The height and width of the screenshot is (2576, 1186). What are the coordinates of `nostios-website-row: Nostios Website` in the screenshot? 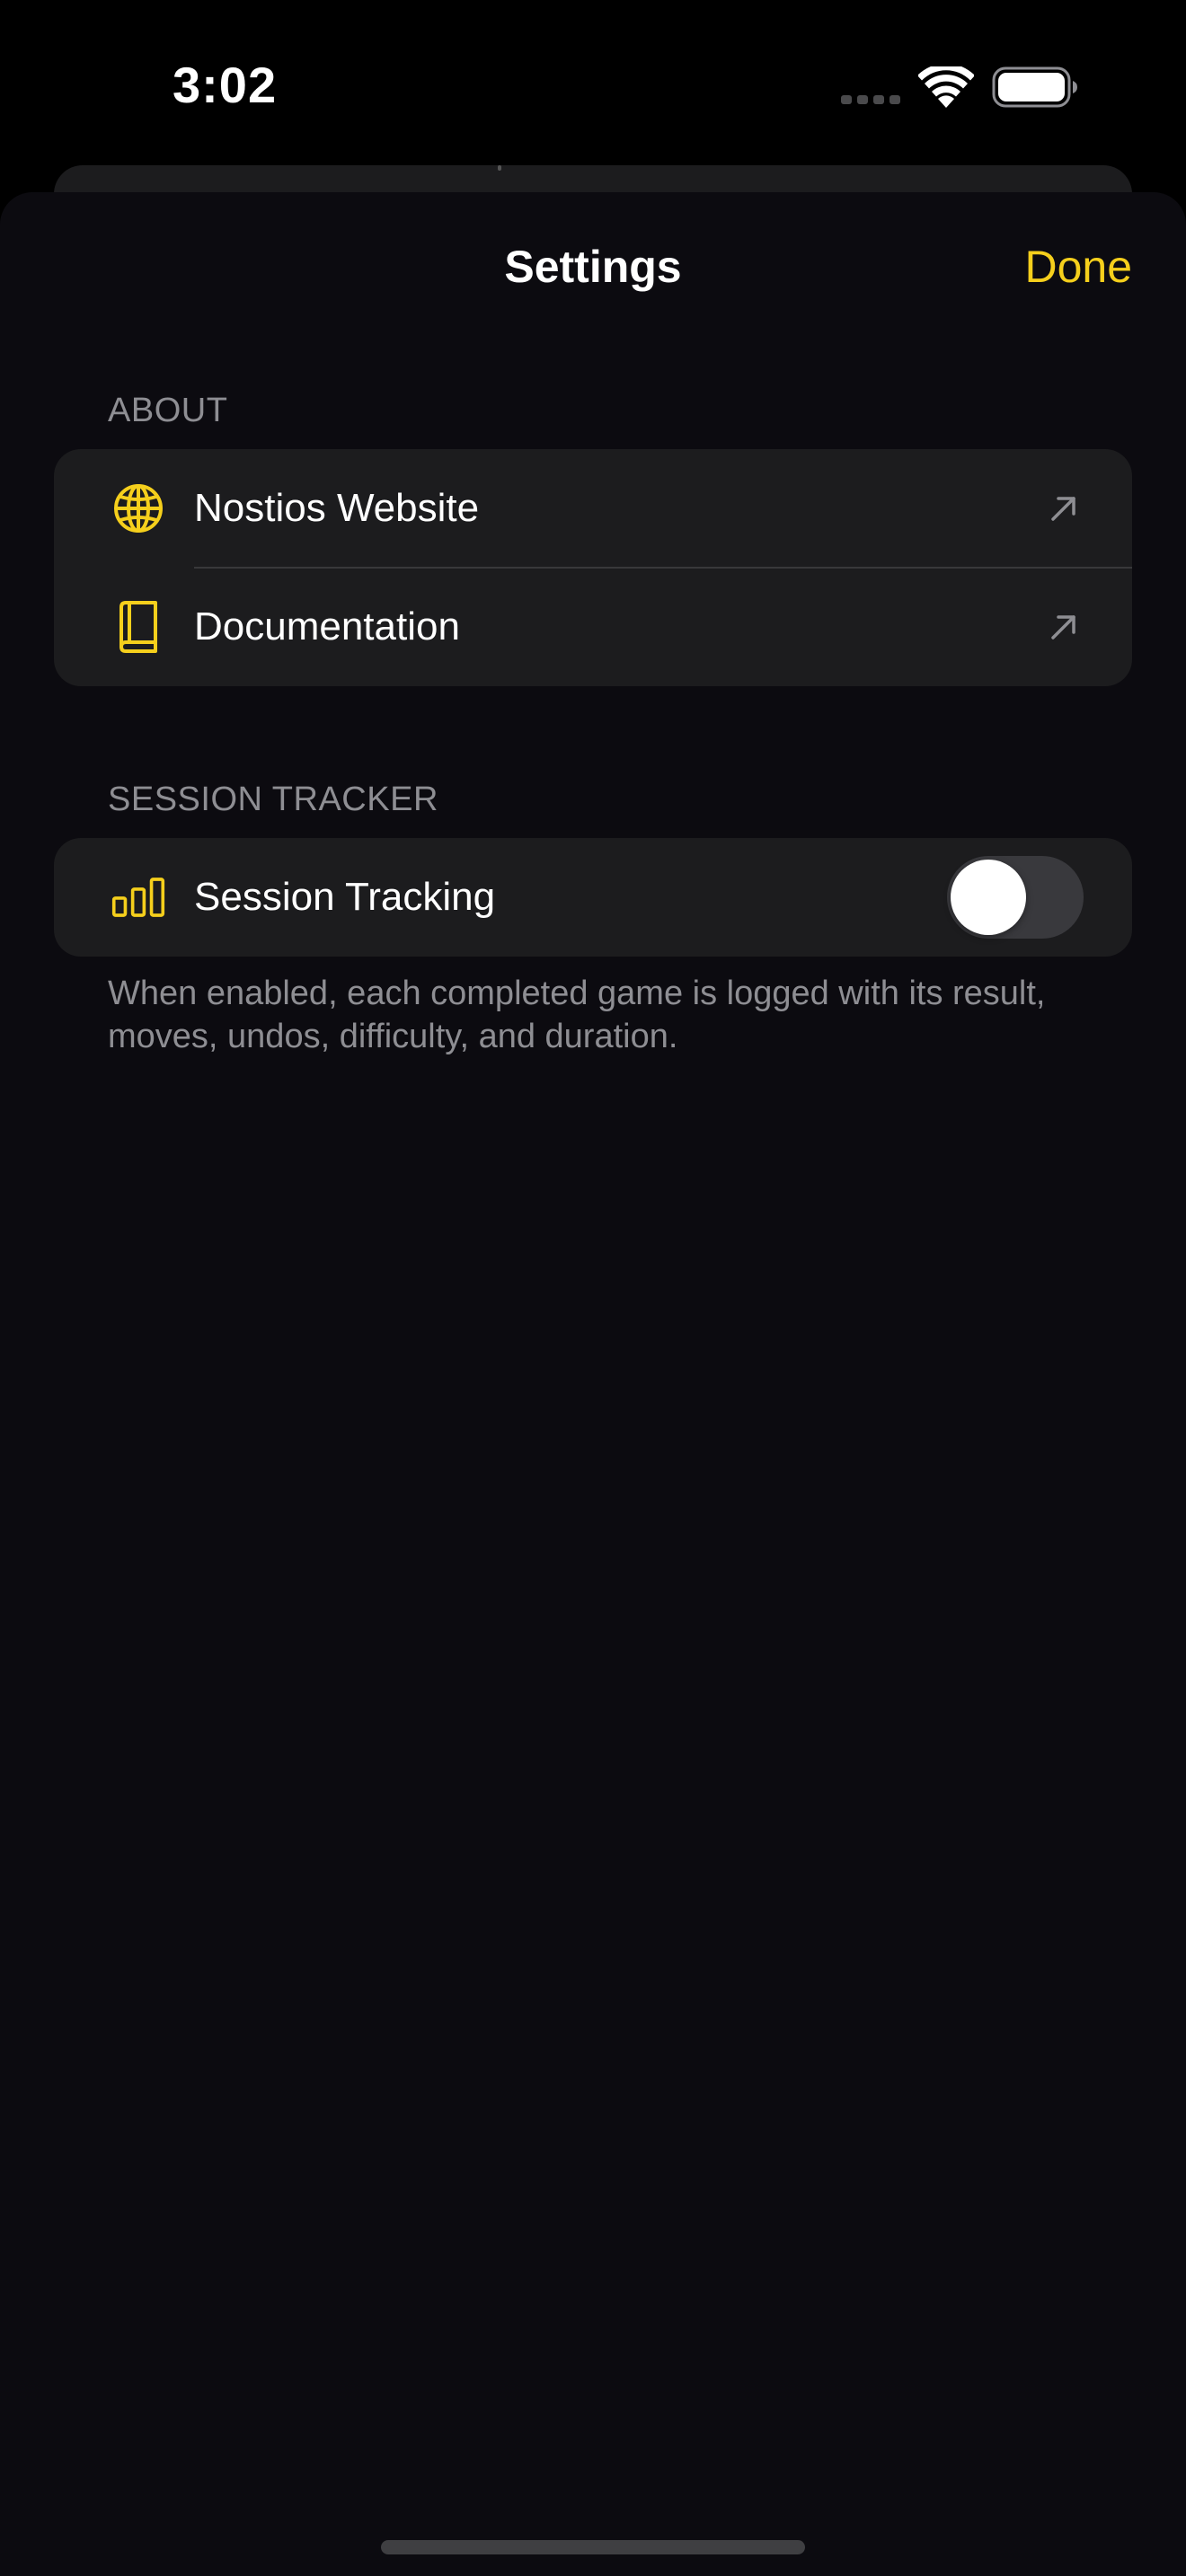 It's located at (593, 508).